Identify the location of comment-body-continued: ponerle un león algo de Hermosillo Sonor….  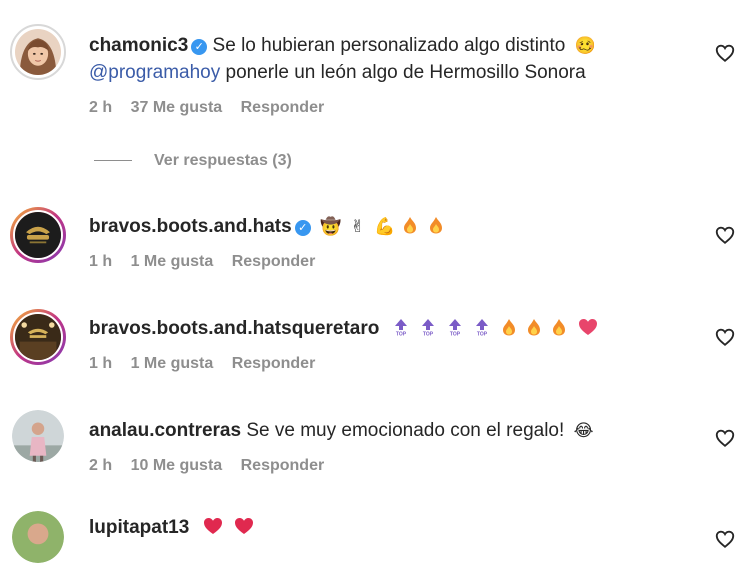
(405, 72).